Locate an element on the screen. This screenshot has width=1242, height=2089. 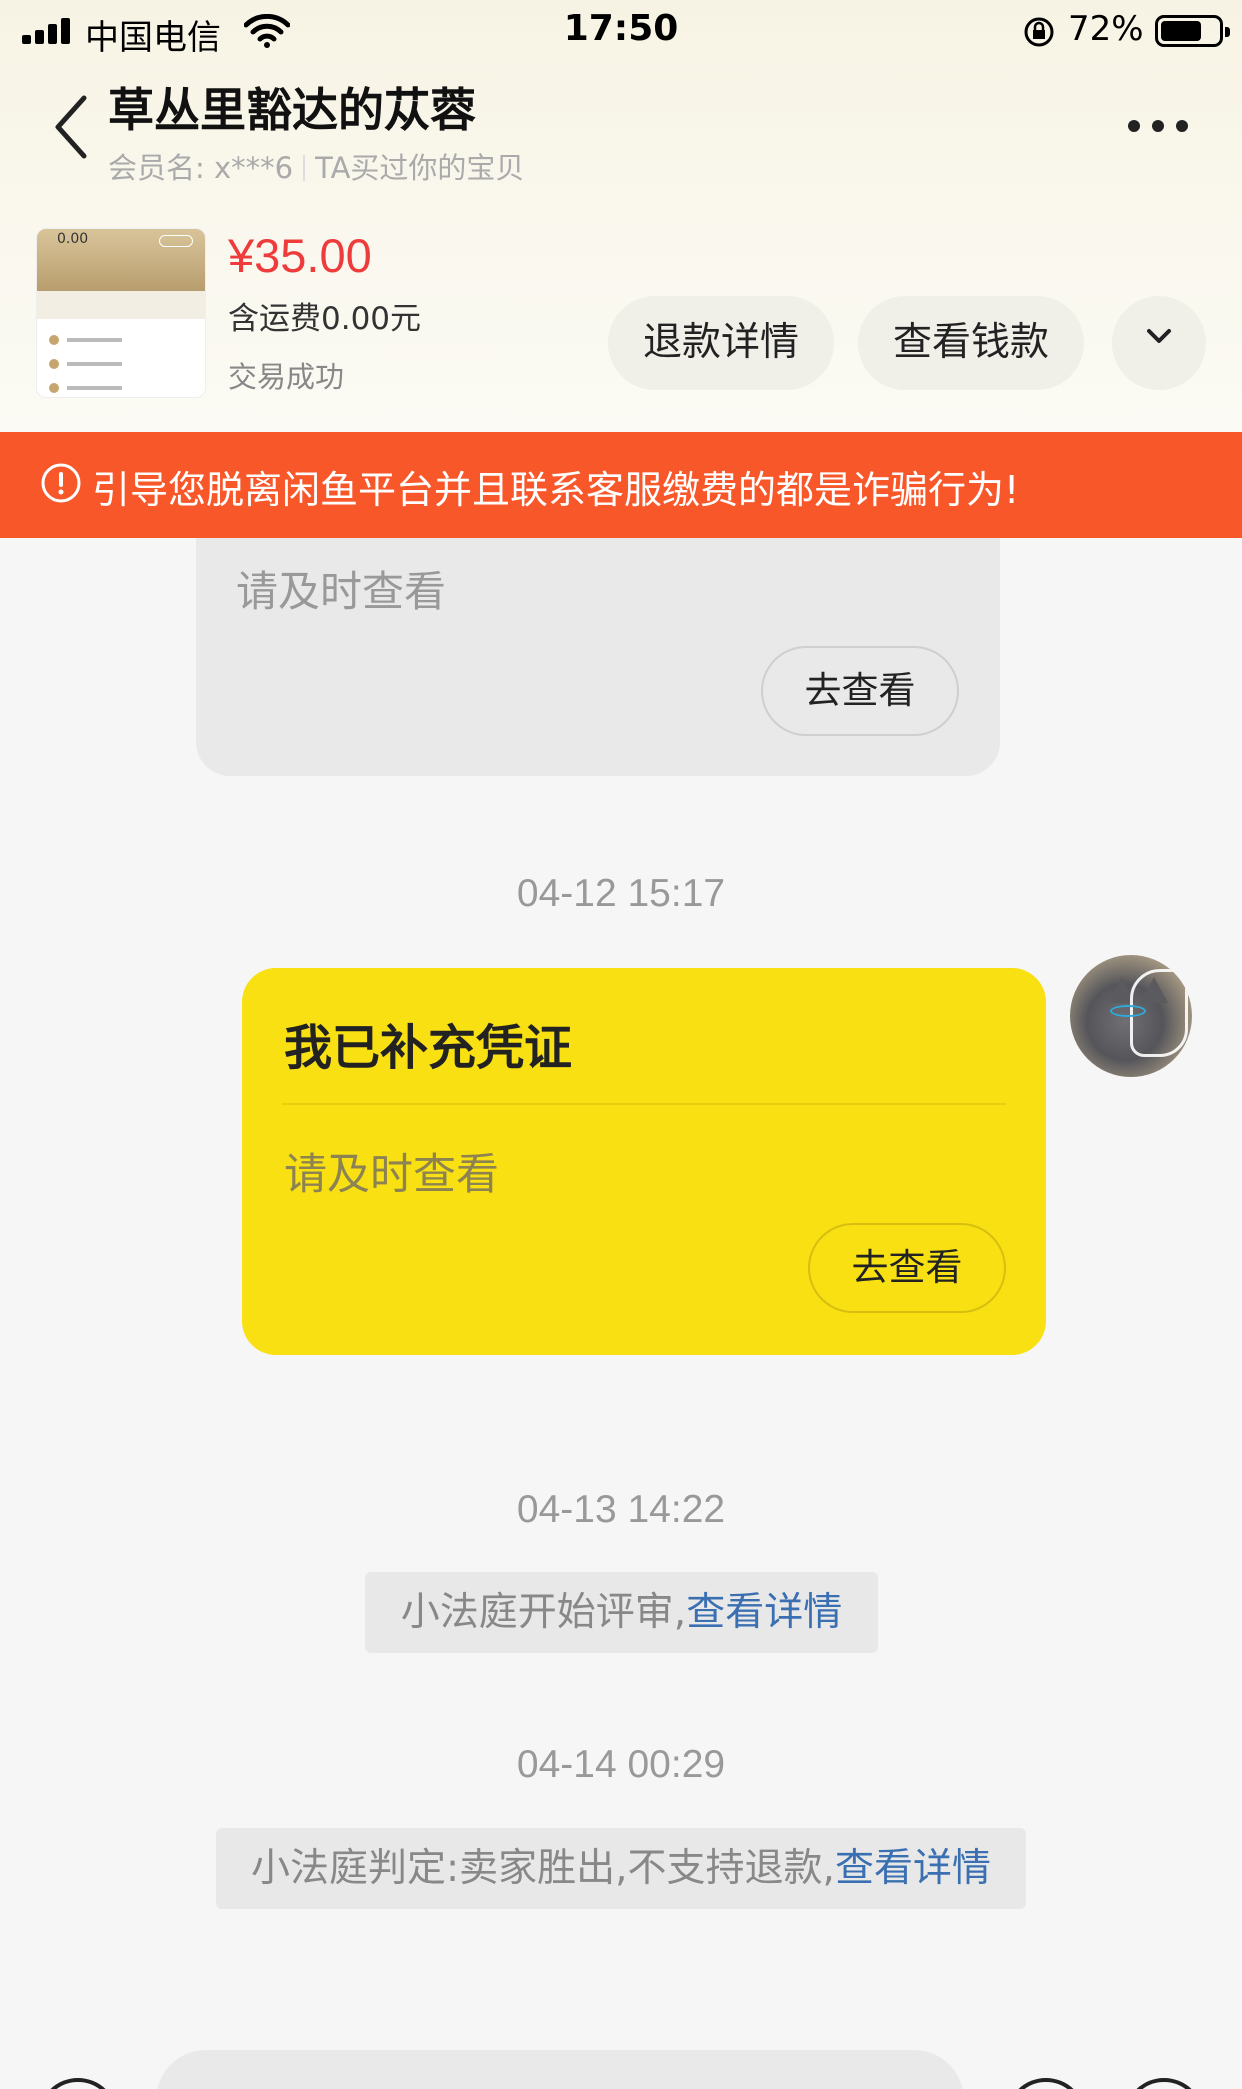
system-message-text: 小法庭开始评审, is located at coordinates (543, 1612).